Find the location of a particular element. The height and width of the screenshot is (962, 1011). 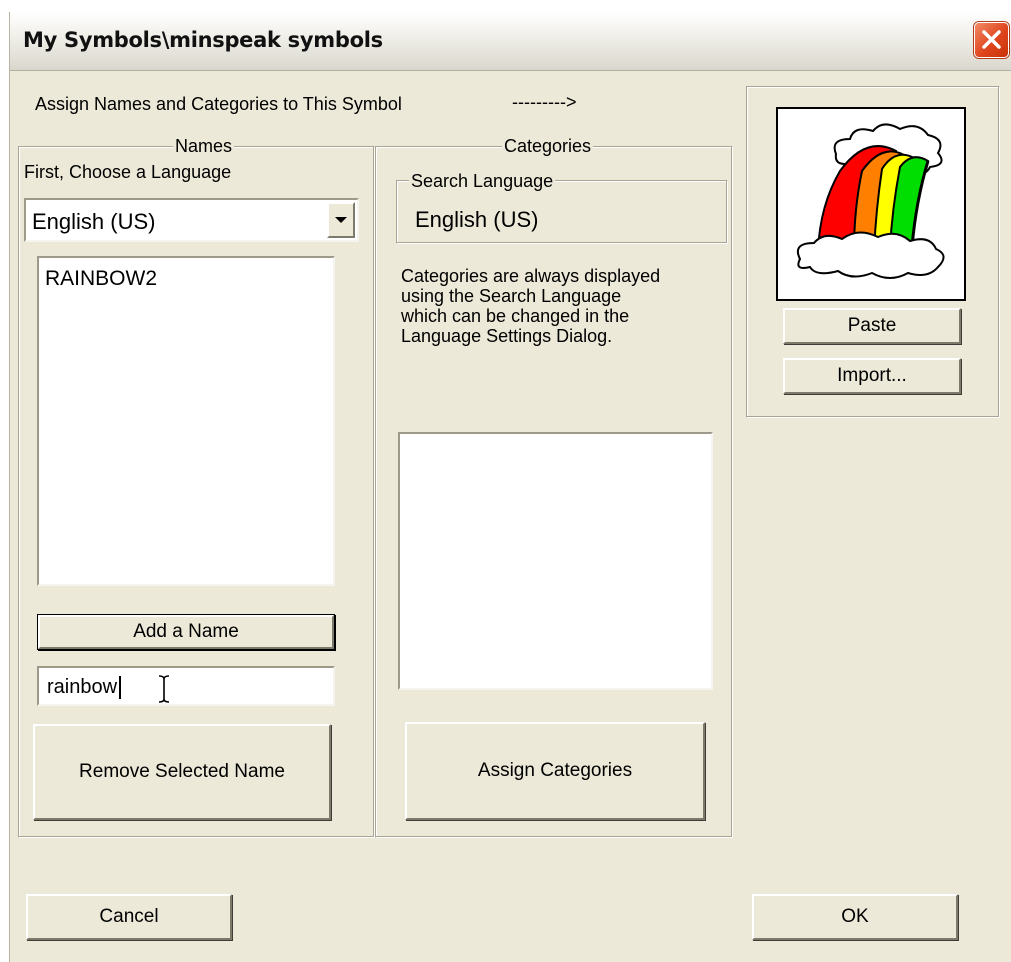

ok-button: OK is located at coordinates (855, 917).